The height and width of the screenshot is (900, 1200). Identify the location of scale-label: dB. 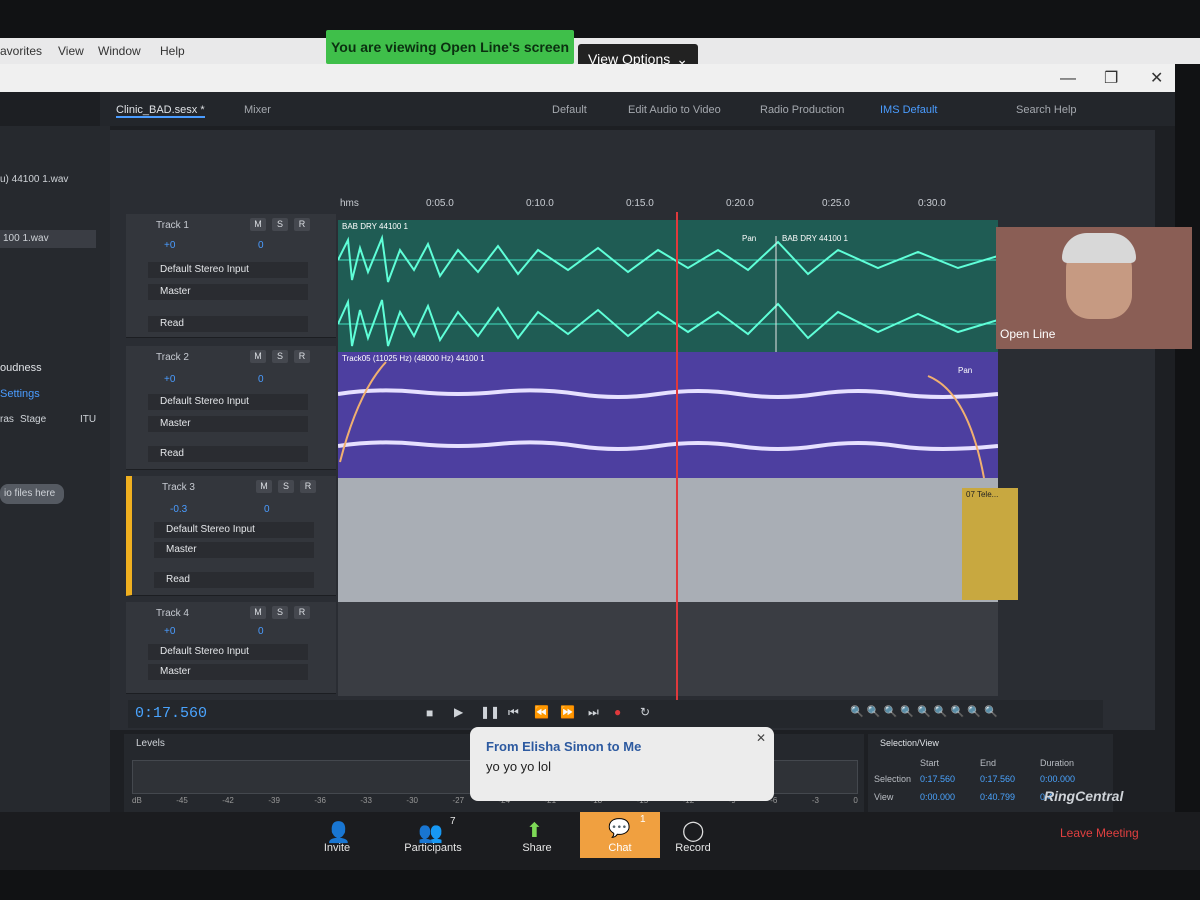
(137, 800).